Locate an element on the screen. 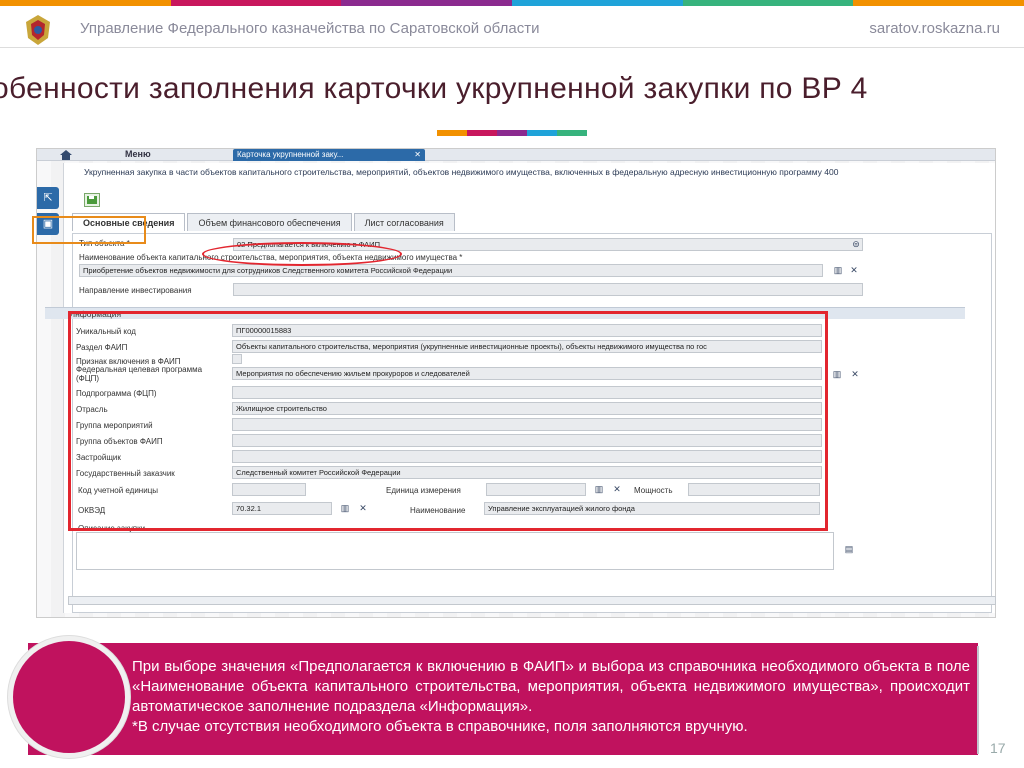 This screenshot has height=768, width=1024. site-url: saratov.roskazna.ru is located at coordinates (934, 28).